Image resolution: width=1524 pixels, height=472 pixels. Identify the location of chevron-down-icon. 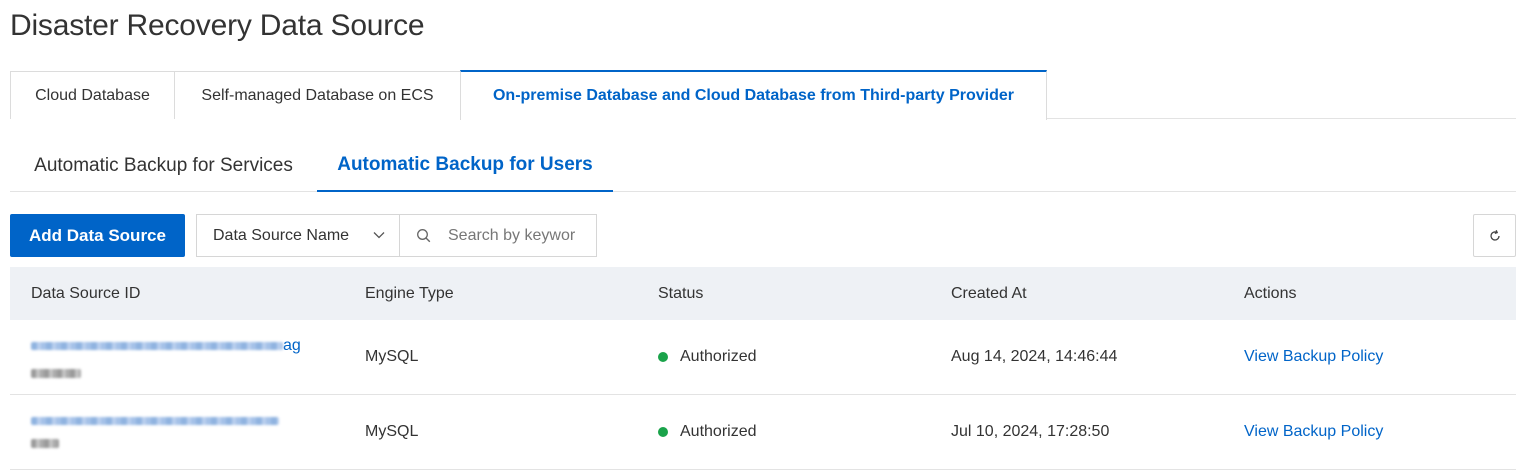
(379, 235).